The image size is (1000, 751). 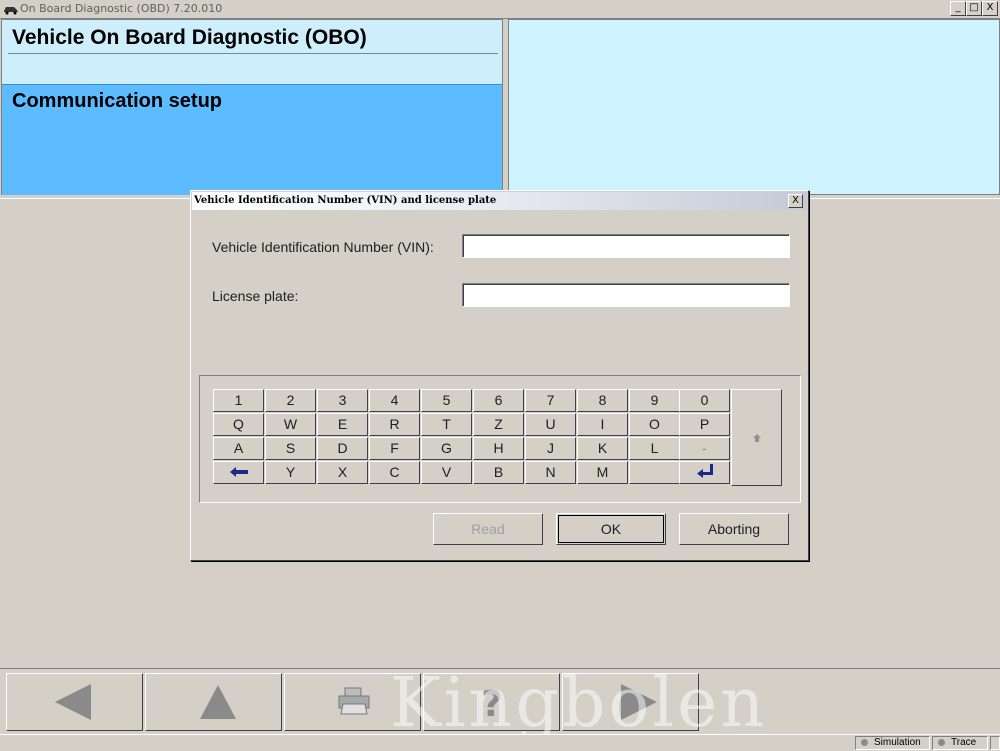 I want to click on key-a: A, so click(x=238, y=448).